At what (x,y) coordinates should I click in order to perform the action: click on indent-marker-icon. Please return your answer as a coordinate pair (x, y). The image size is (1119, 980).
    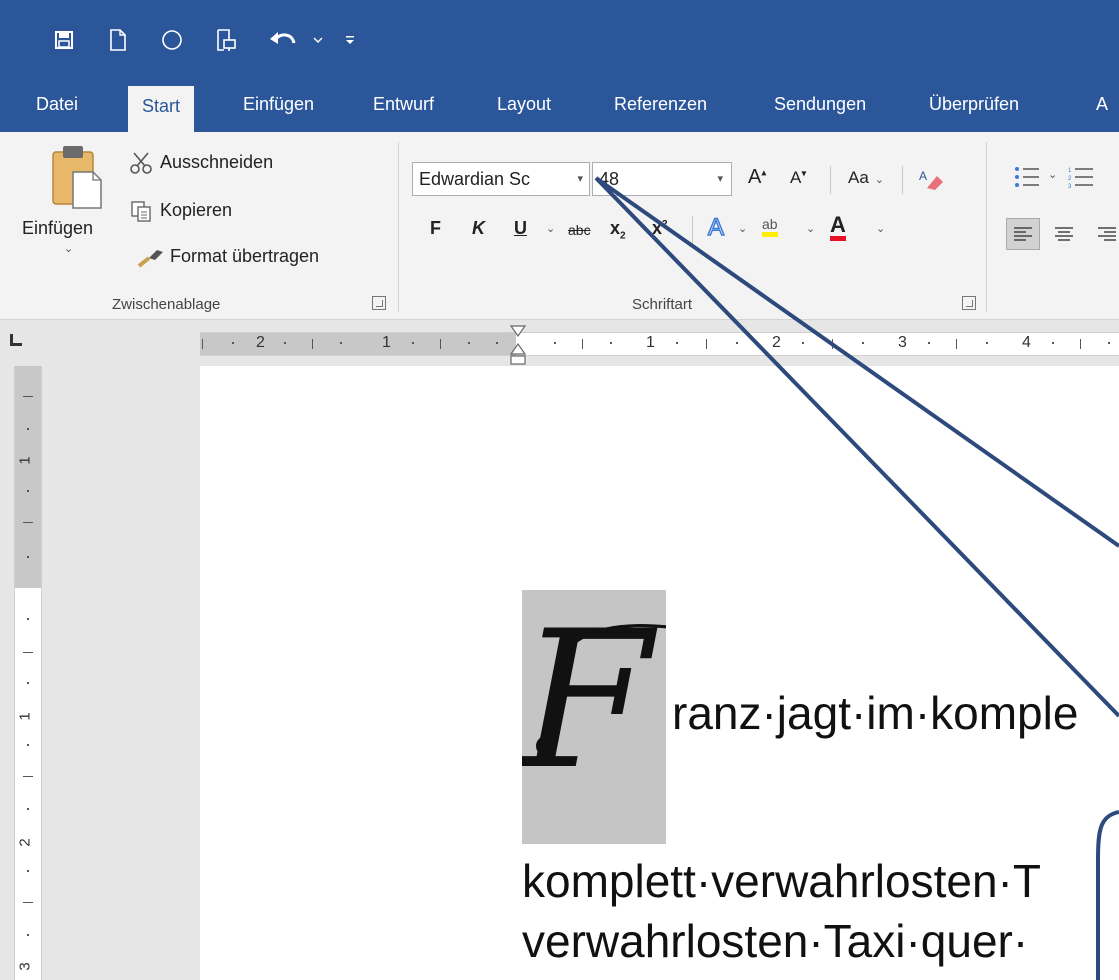
    Looking at the image, I should click on (518, 346).